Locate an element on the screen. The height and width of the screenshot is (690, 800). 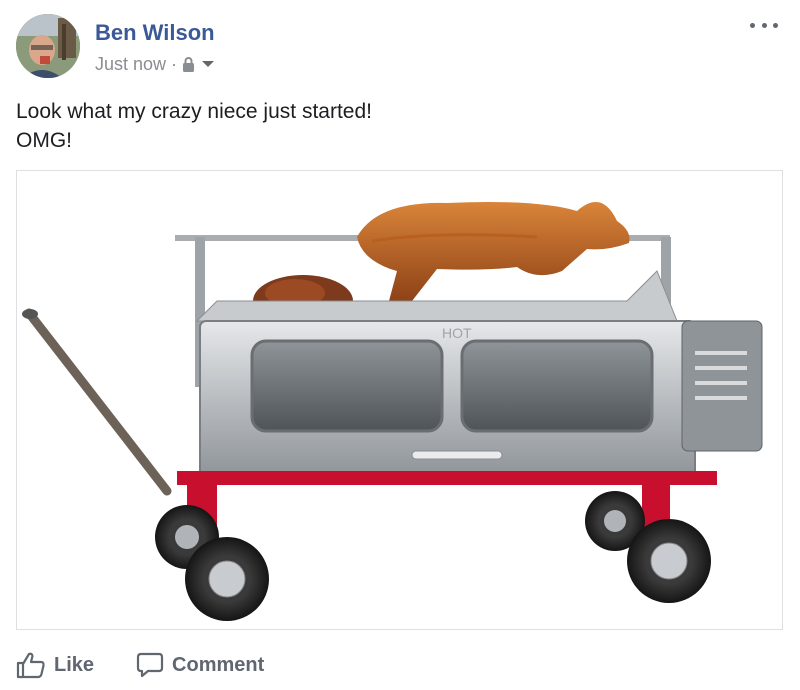
avatar-photo is located at coordinates (48, 46).